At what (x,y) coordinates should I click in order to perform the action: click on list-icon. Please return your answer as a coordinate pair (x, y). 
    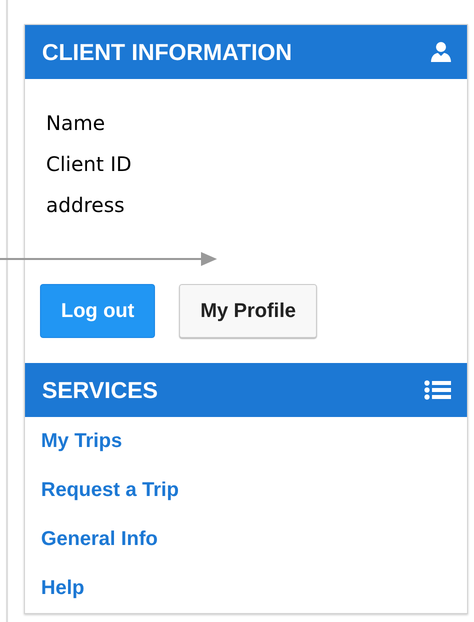
    Looking at the image, I should click on (438, 390).